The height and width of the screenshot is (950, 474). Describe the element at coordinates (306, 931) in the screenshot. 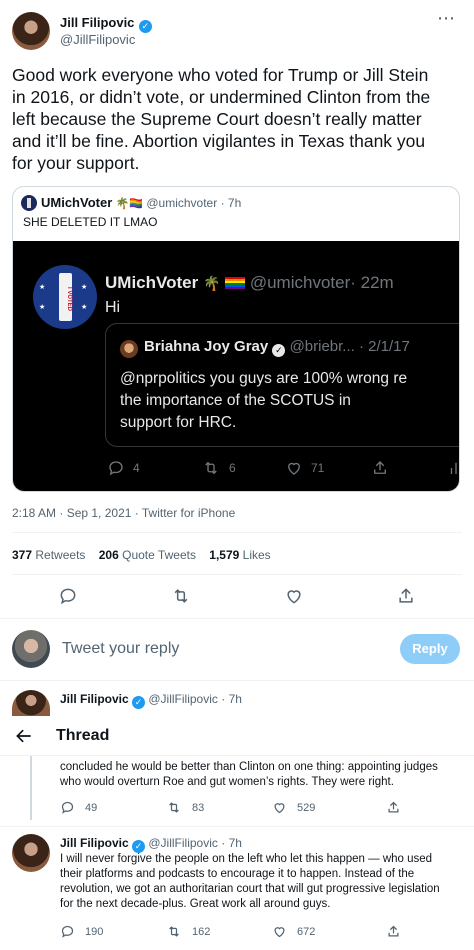

I see `like-count: 672` at that location.